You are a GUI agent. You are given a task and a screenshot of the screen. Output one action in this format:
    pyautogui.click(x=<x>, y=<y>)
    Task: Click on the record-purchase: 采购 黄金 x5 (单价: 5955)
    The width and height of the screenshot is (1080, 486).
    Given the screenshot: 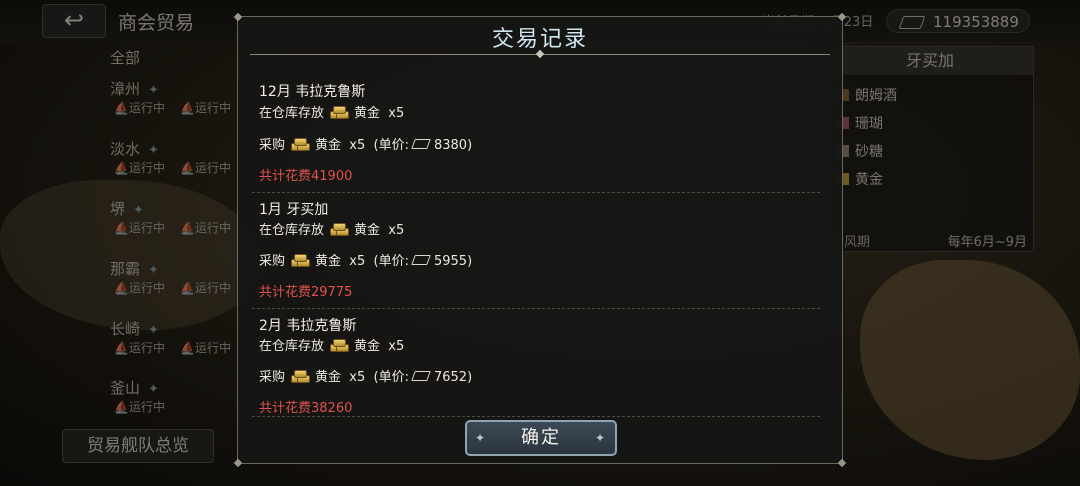 What is the action you would take?
    pyautogui.click(x=366, y=261)
    